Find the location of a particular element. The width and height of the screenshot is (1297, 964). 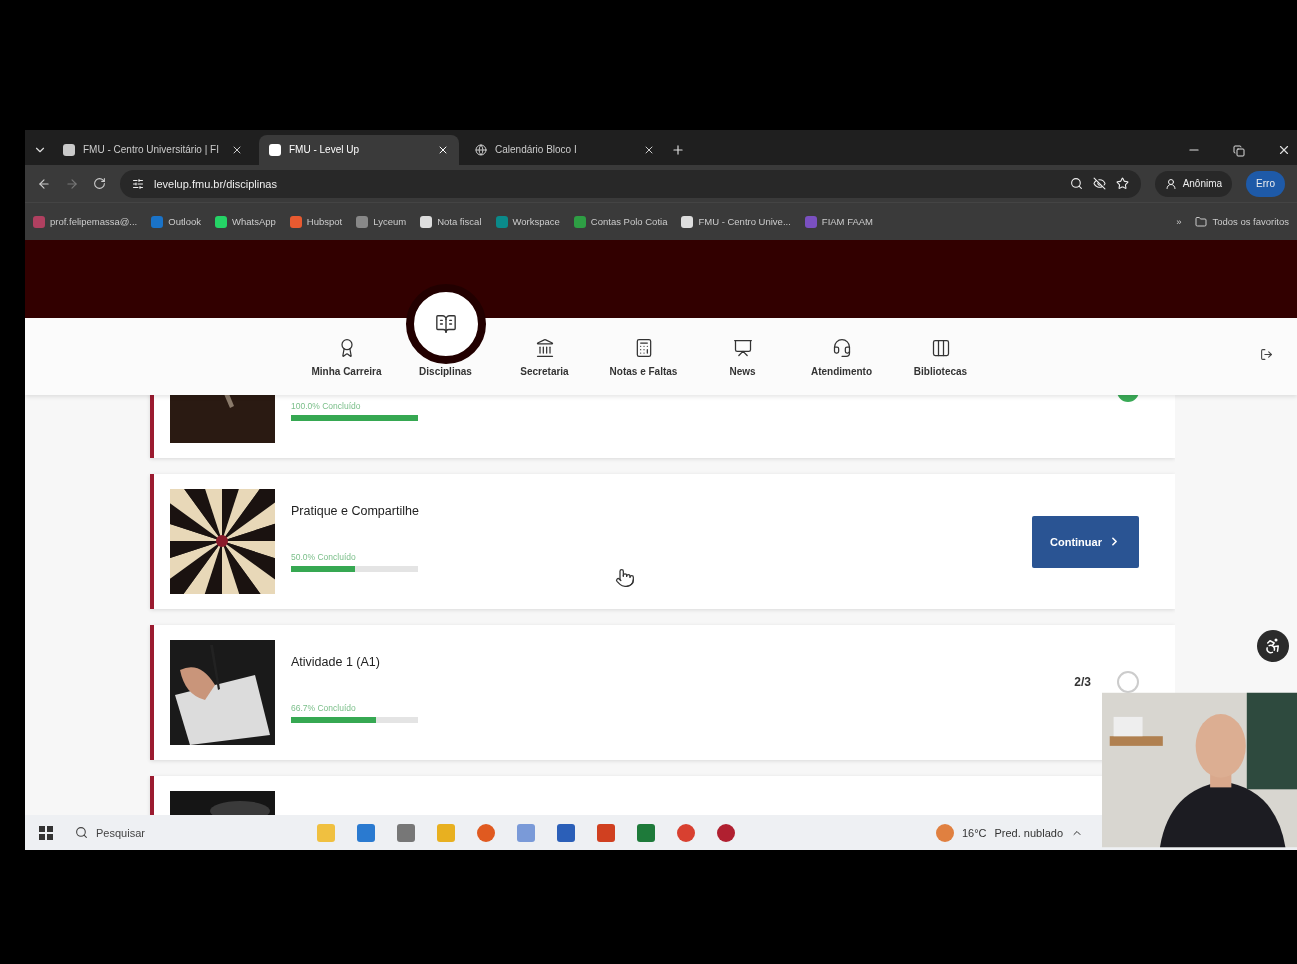

bookmark: Workspace is located at coordinates (527, 221).